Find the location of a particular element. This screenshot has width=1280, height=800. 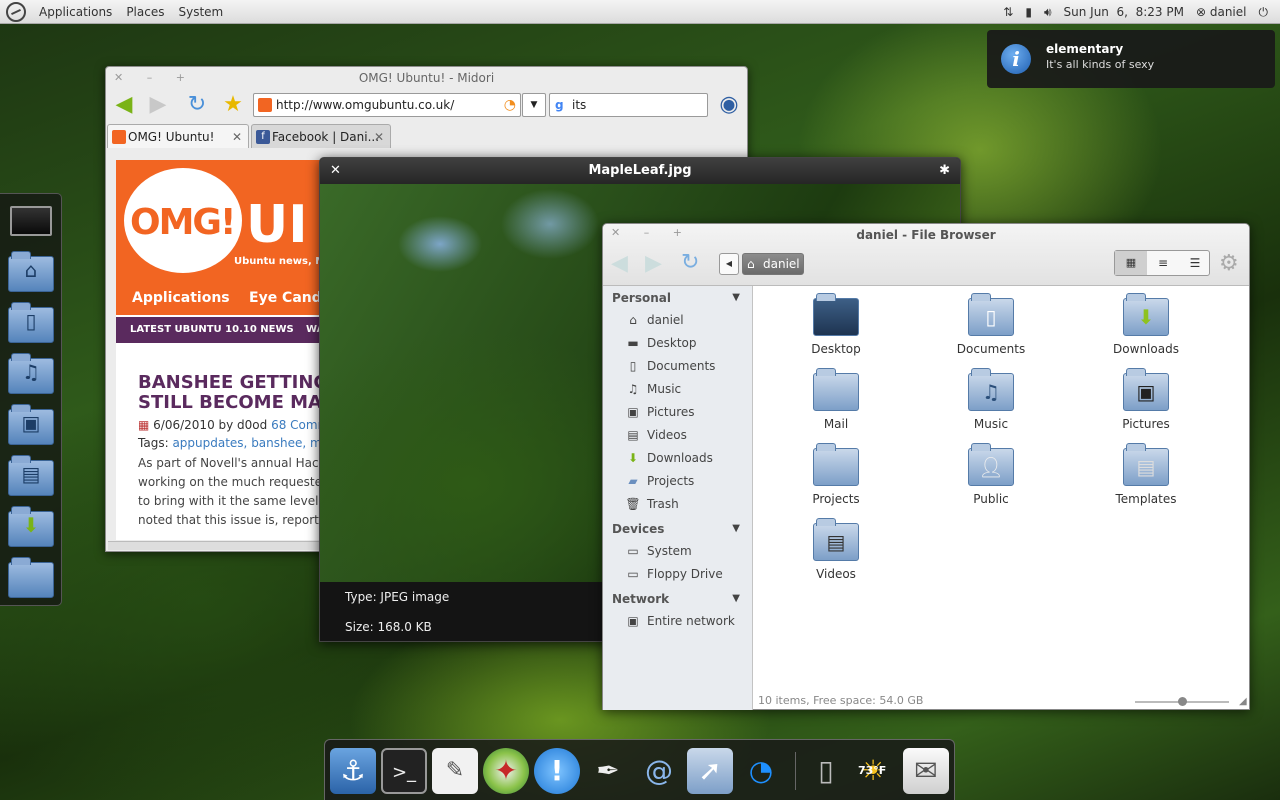

sidebar-item-entire-network: ▣ Entire network is located at coordinates (680, 621).